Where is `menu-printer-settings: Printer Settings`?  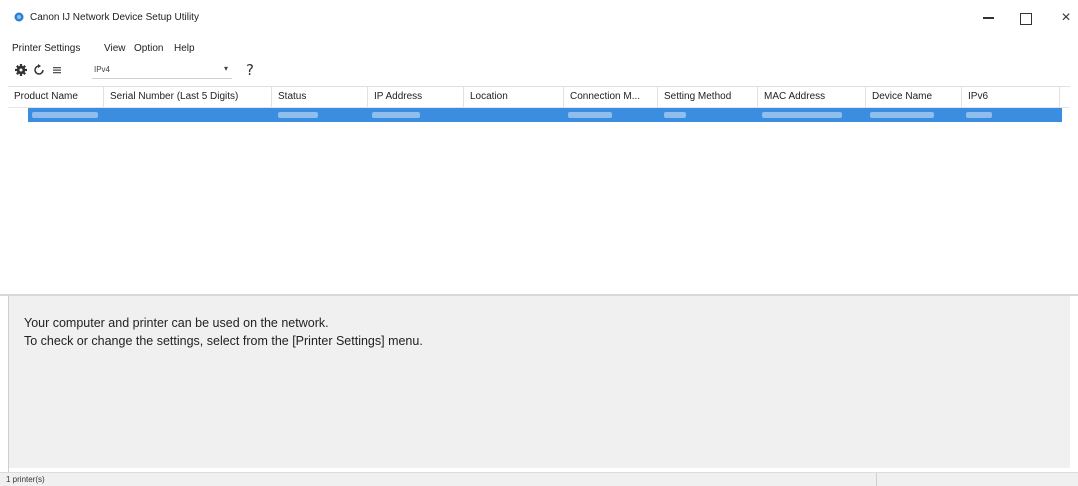 menu-printer-settings: Printer Settings is located at coordinates (46, 48).